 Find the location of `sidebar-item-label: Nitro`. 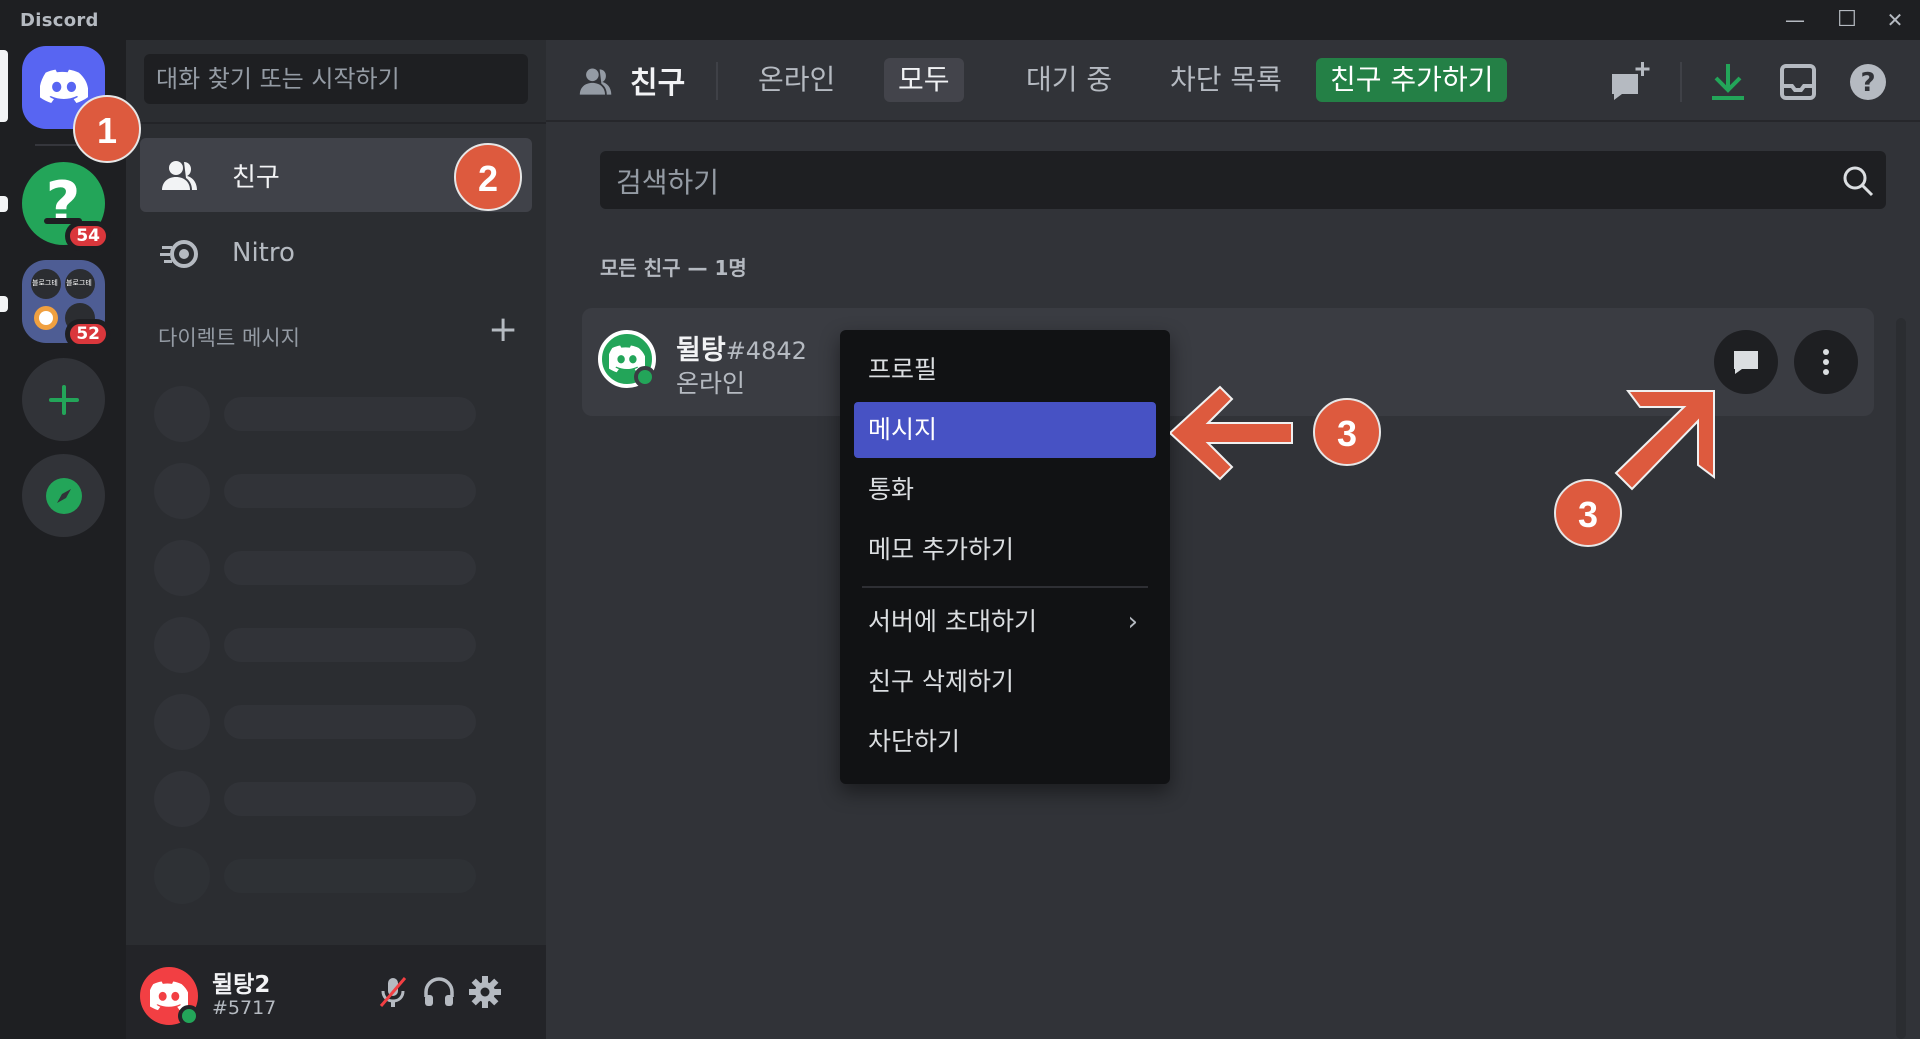

sidebar-item-label: Nitro is located at coordinates (263, 253).